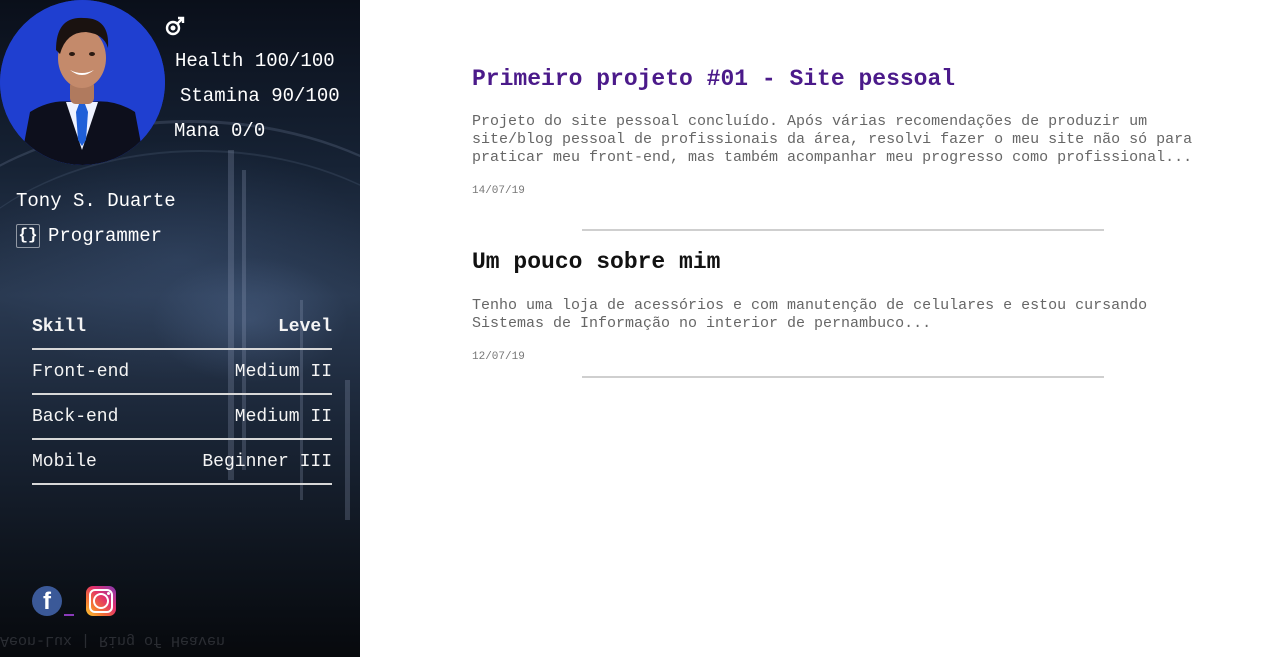 The height and width of the screenshot is (657, 1280). Describe the element at coordinates (82, 82) in the screenshot. I see `avatar` at that location.